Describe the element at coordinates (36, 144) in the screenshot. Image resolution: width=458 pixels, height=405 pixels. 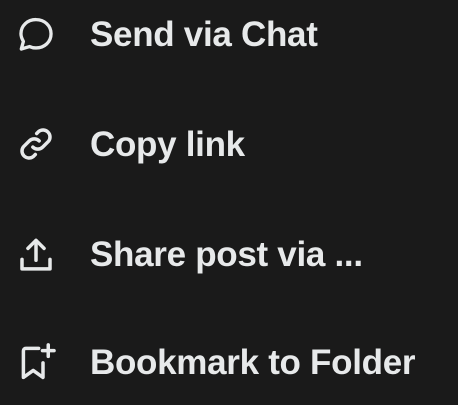
I see `link-icon` at that location.